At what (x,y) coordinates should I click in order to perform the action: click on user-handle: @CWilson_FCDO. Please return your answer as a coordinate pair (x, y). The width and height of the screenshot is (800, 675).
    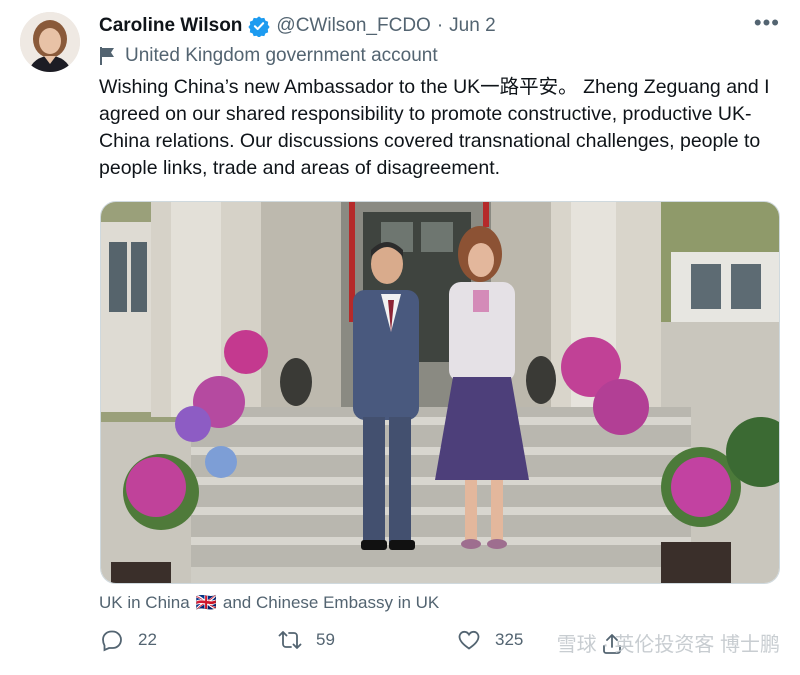
    Looking at the image, I should click on (353, 26).